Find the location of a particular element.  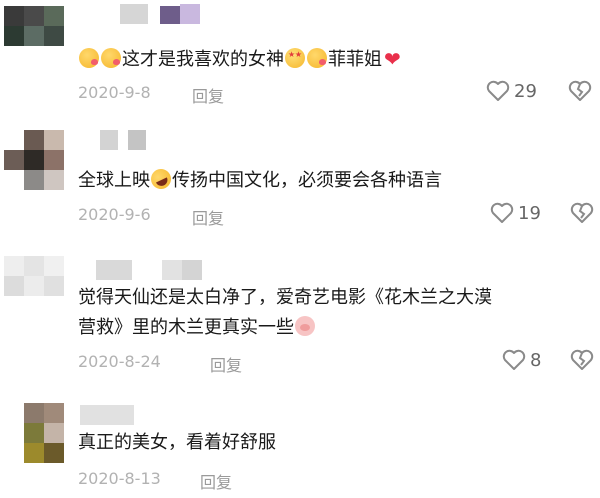

like-button: 8 is located at coordinates (521, 360).